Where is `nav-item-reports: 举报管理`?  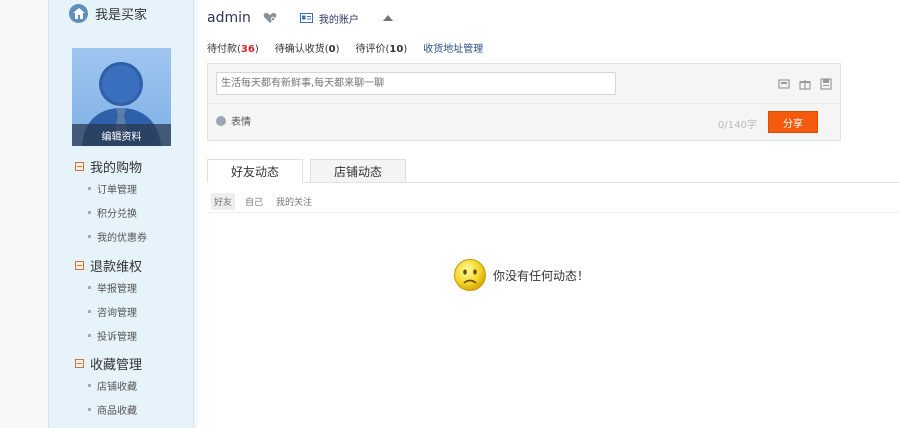
nav-item-reports: 举报管理 is located at coordinates (115, 287).